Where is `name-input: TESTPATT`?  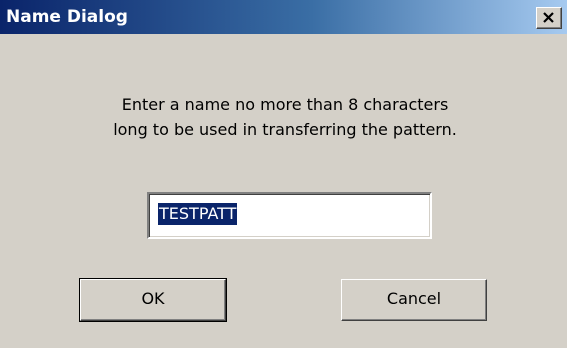
name-input: TESTPATT is located at coordinates (289, 215).